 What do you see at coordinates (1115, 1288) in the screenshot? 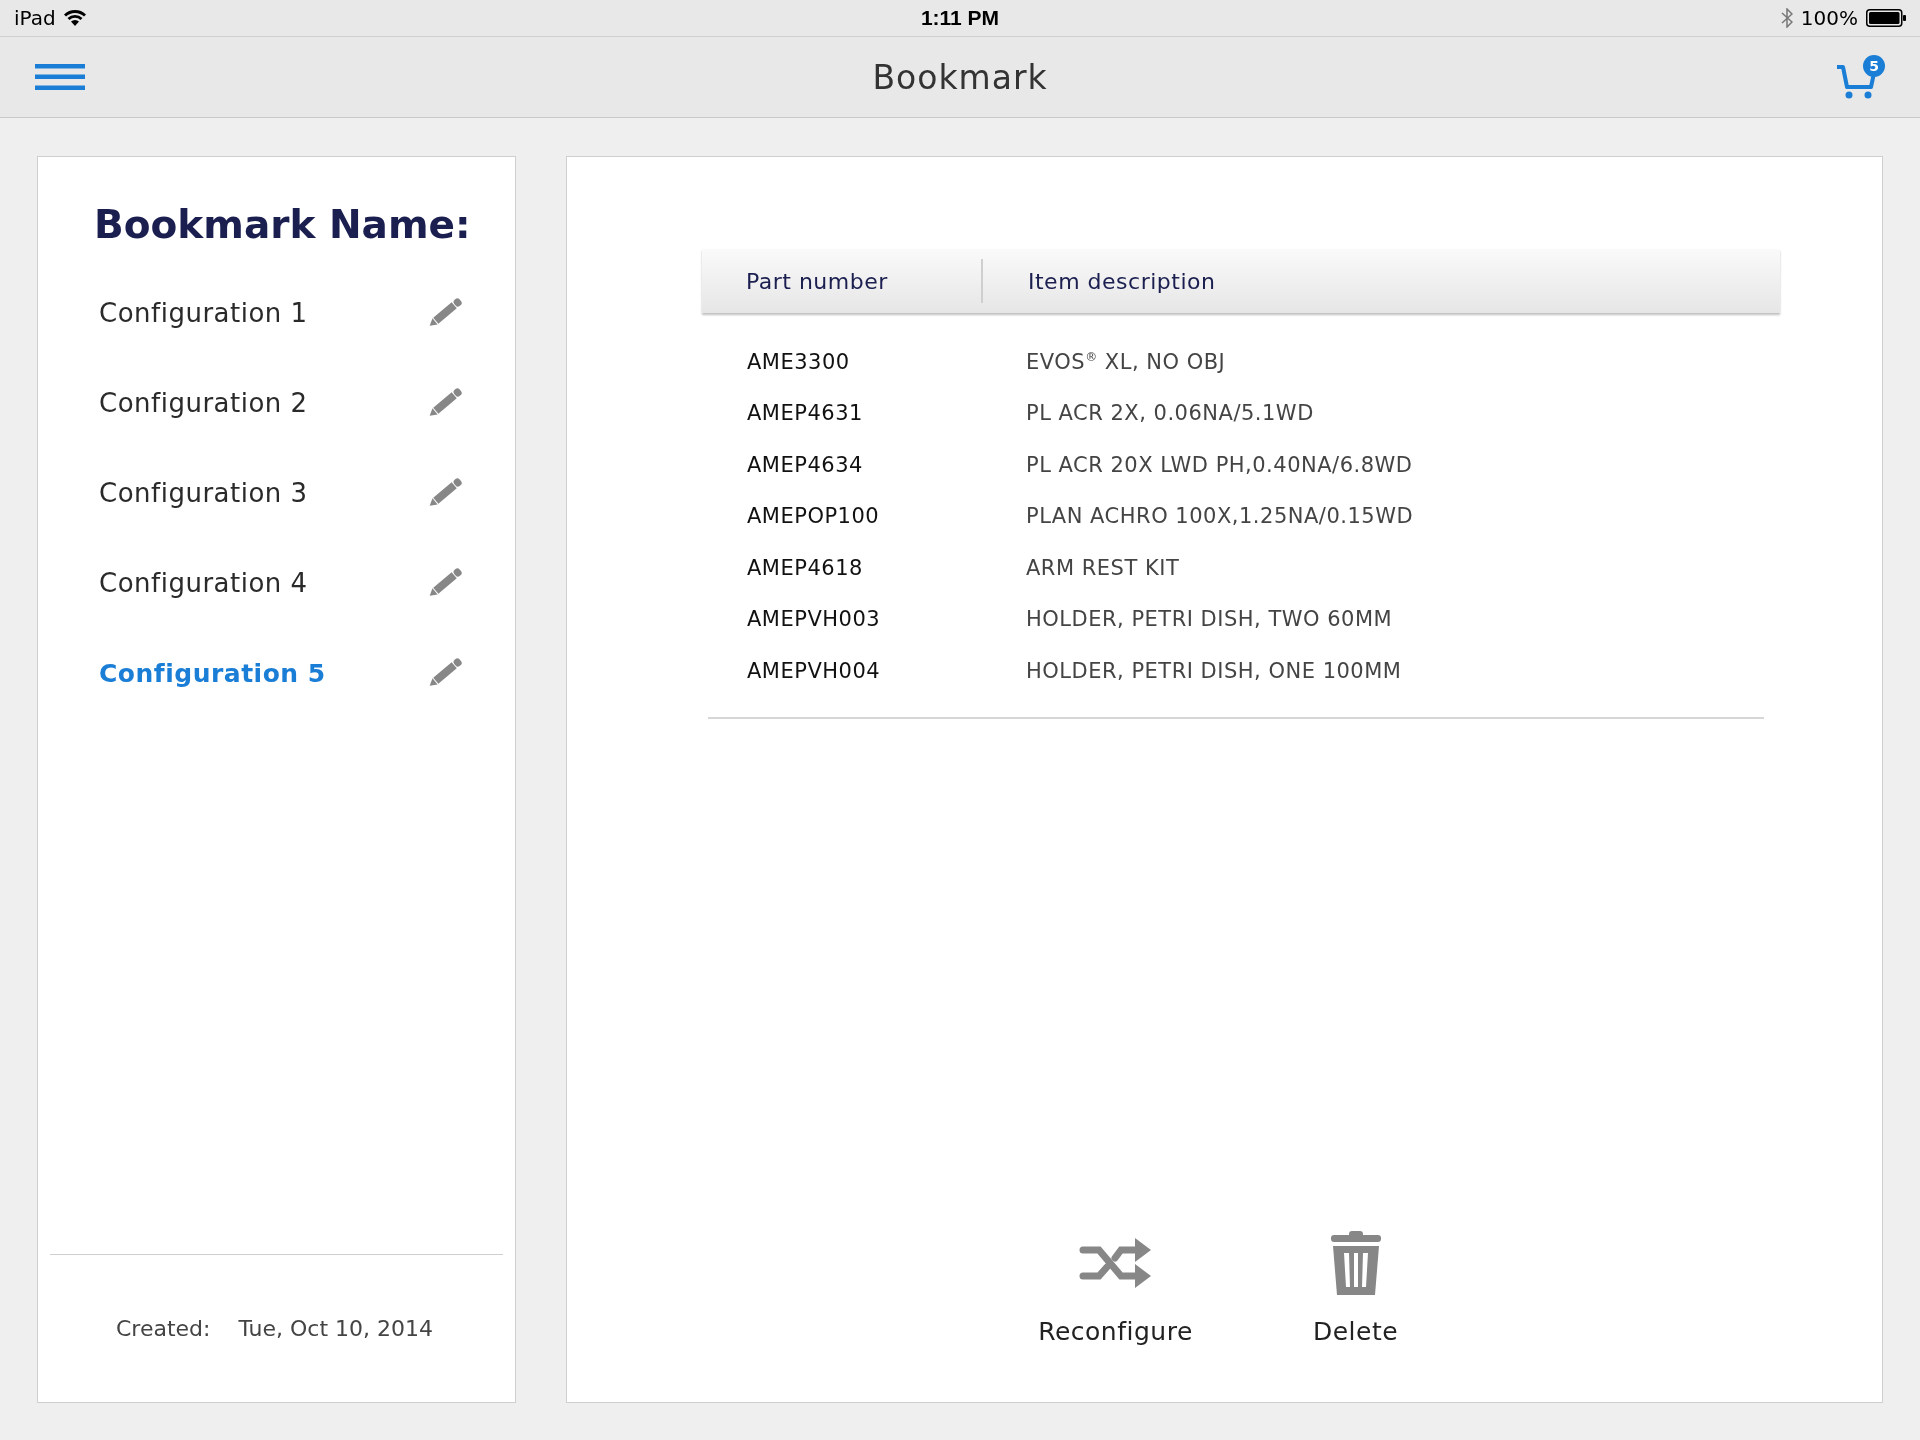
I see `reconfigure-button: Reconfigure` at bounding box center [1115, 1288].